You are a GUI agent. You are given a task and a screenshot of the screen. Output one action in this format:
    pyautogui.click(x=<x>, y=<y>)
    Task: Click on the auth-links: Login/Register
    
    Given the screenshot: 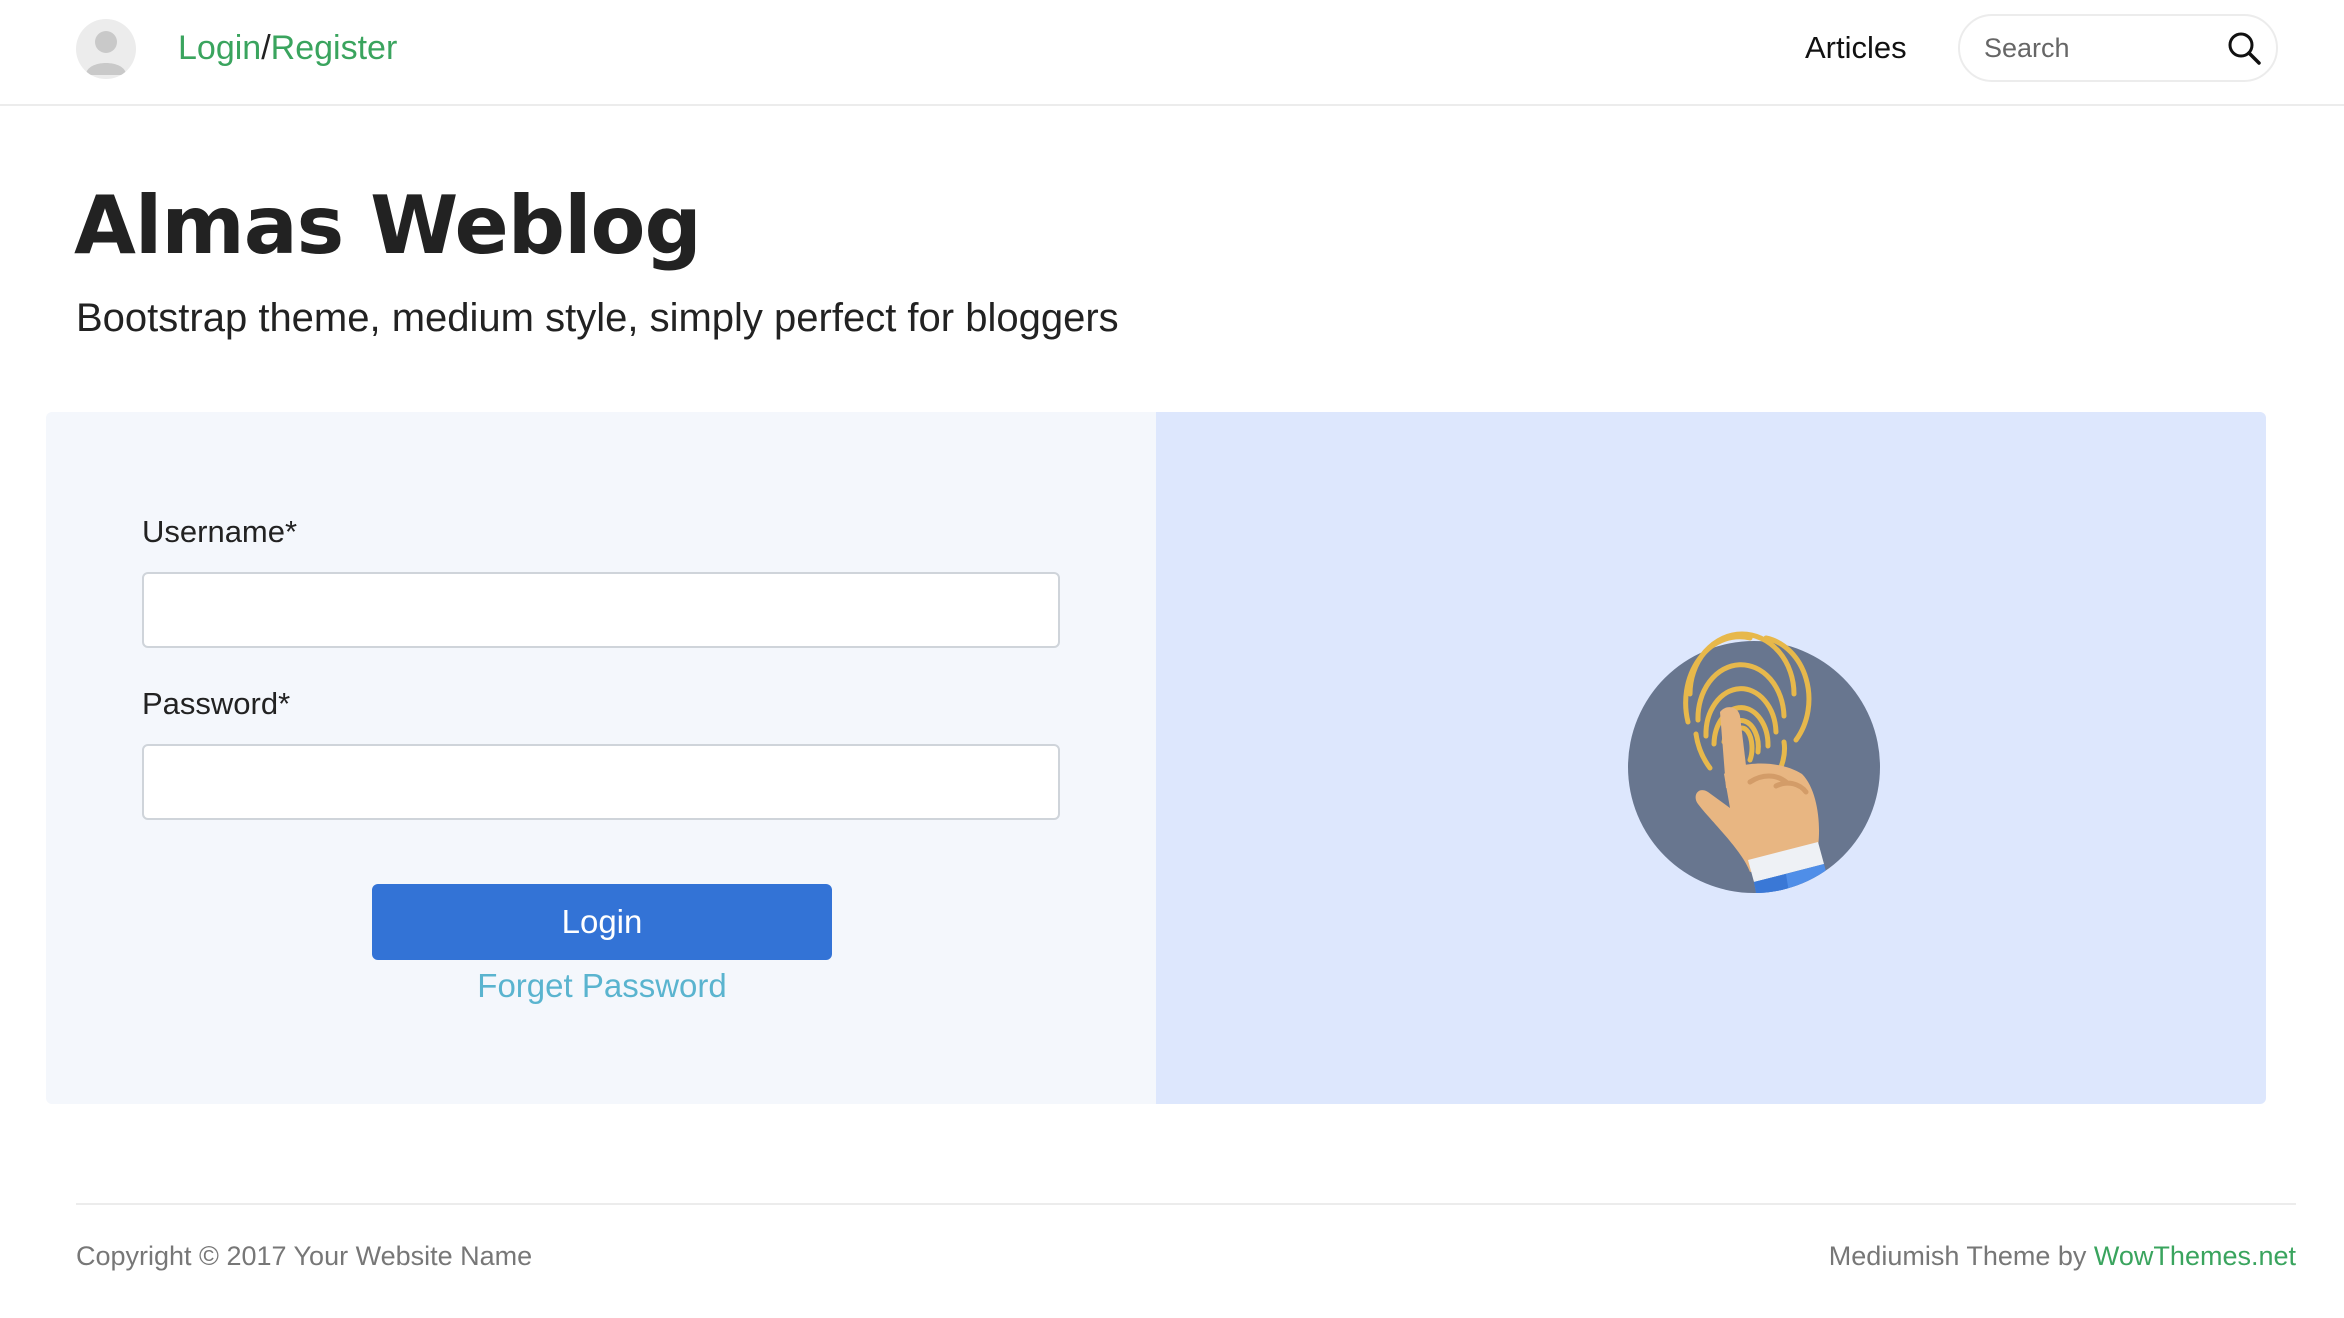 What is the action you would take?
    pyautogui.click(x=287, y=48)
    